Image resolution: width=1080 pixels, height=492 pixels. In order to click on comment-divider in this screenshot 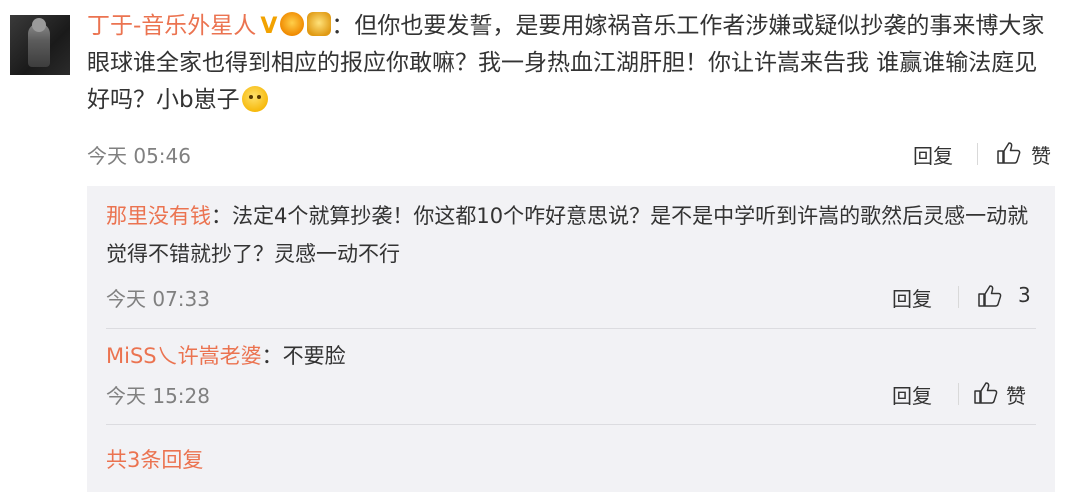, I will do `click(977, 154)`.